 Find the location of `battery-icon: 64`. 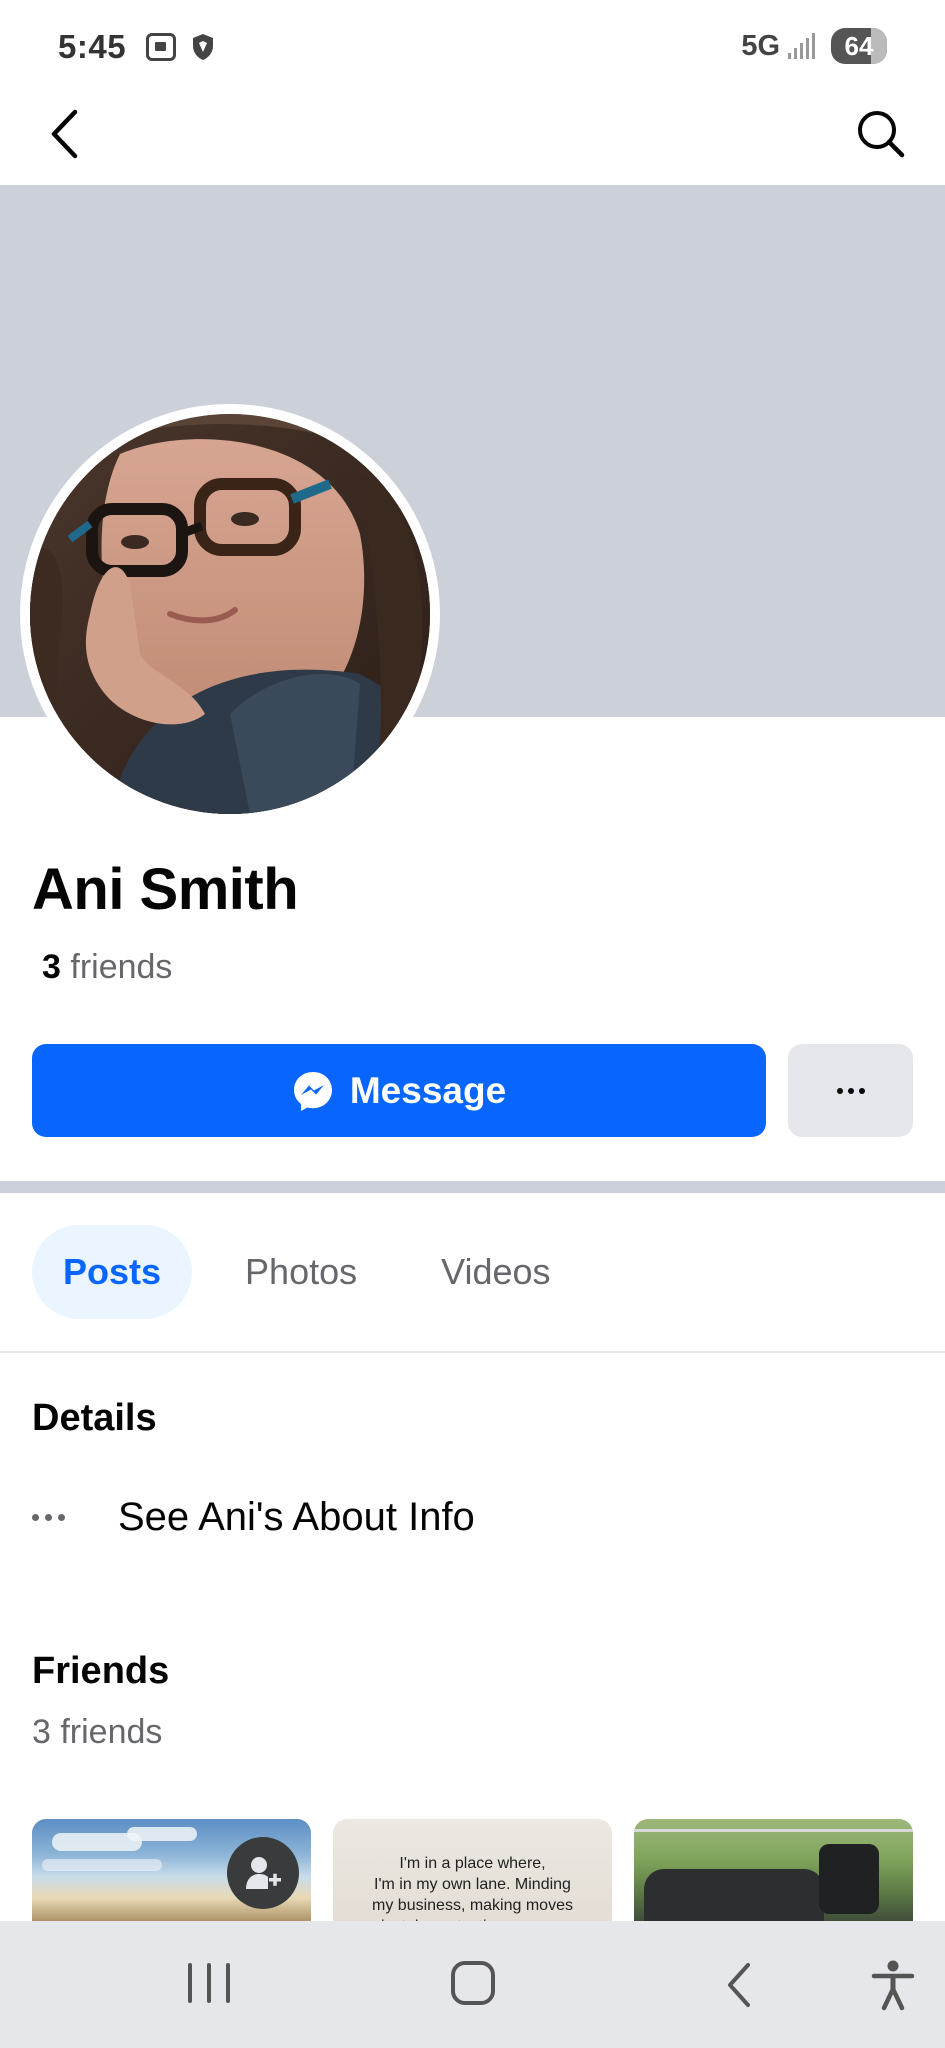

battery-icon: 64 is located at coordinates (859, 46).